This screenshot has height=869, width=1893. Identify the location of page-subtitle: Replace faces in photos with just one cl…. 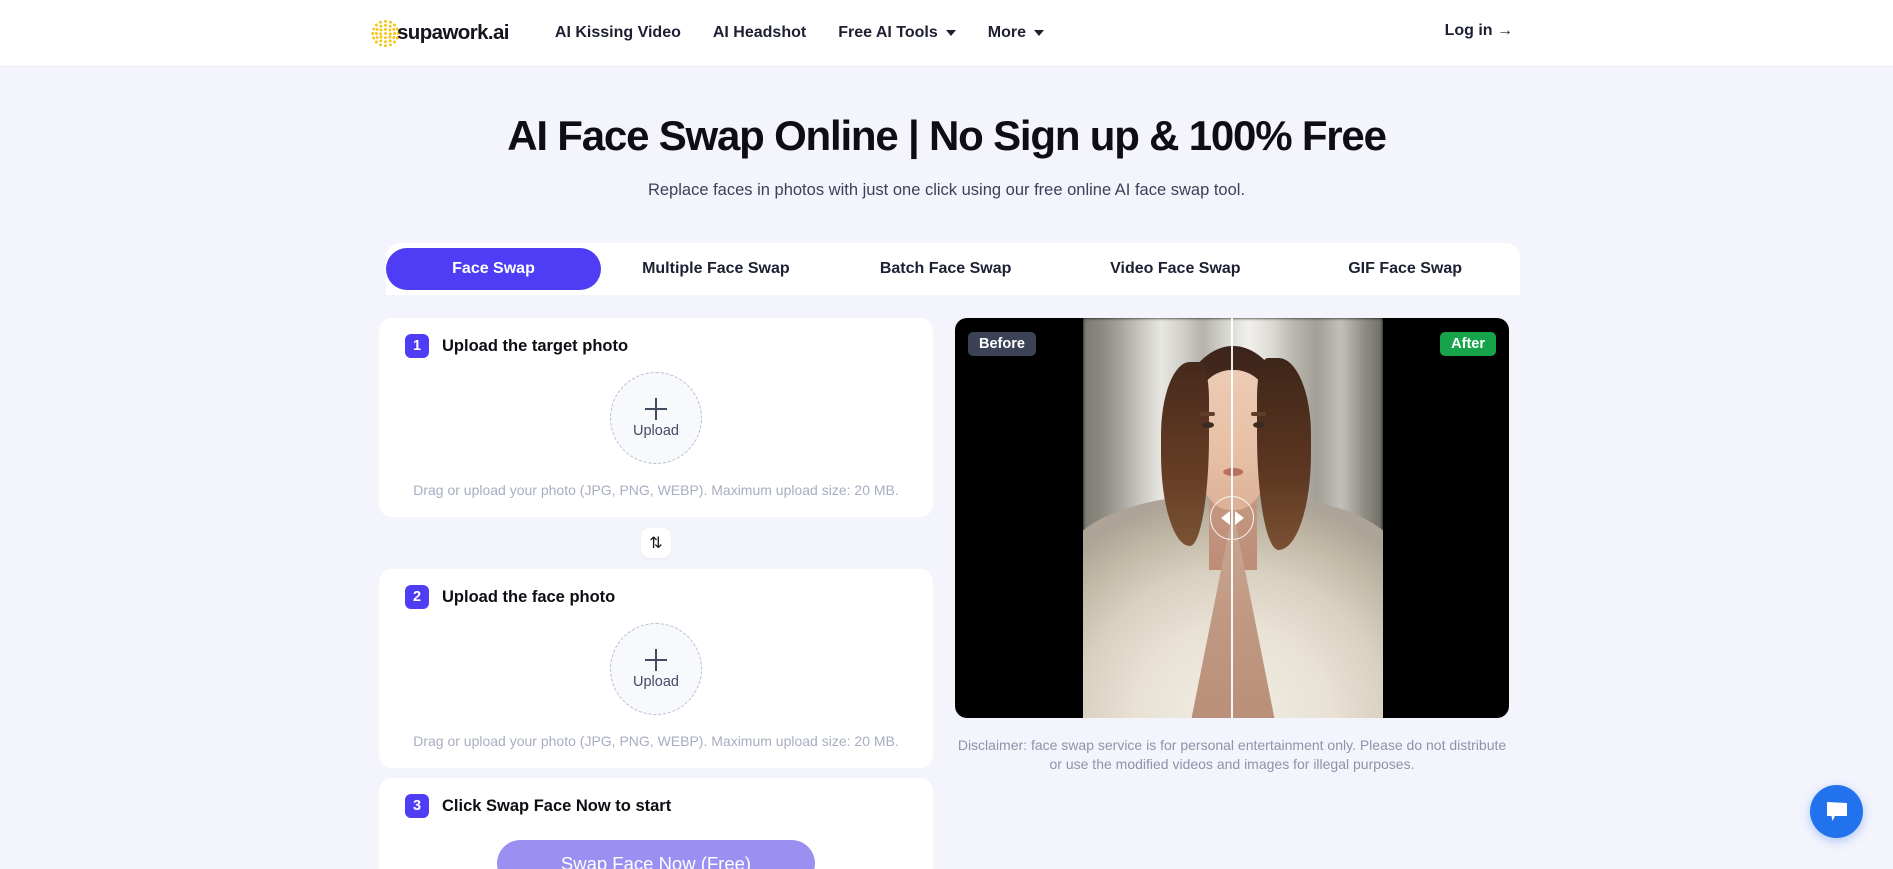
(946, 190).